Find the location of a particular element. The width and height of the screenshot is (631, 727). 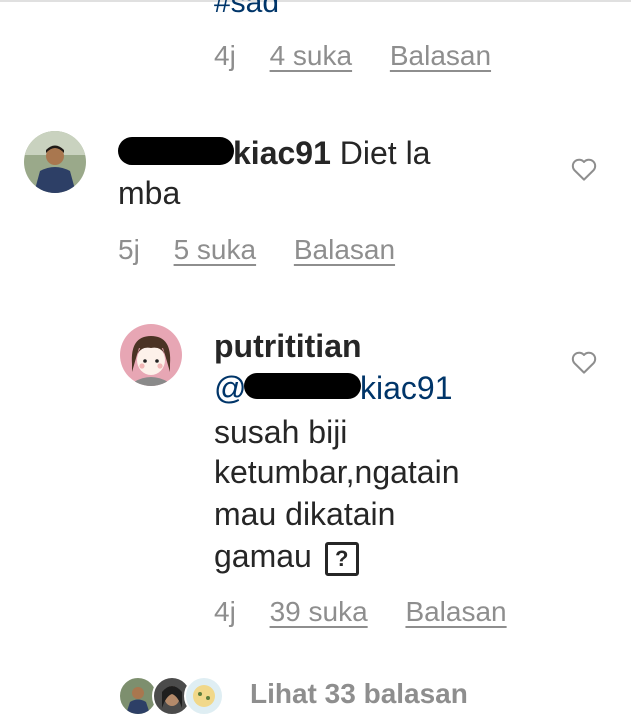

comment-body-line: Diet la is located at coordinates (385, 153).